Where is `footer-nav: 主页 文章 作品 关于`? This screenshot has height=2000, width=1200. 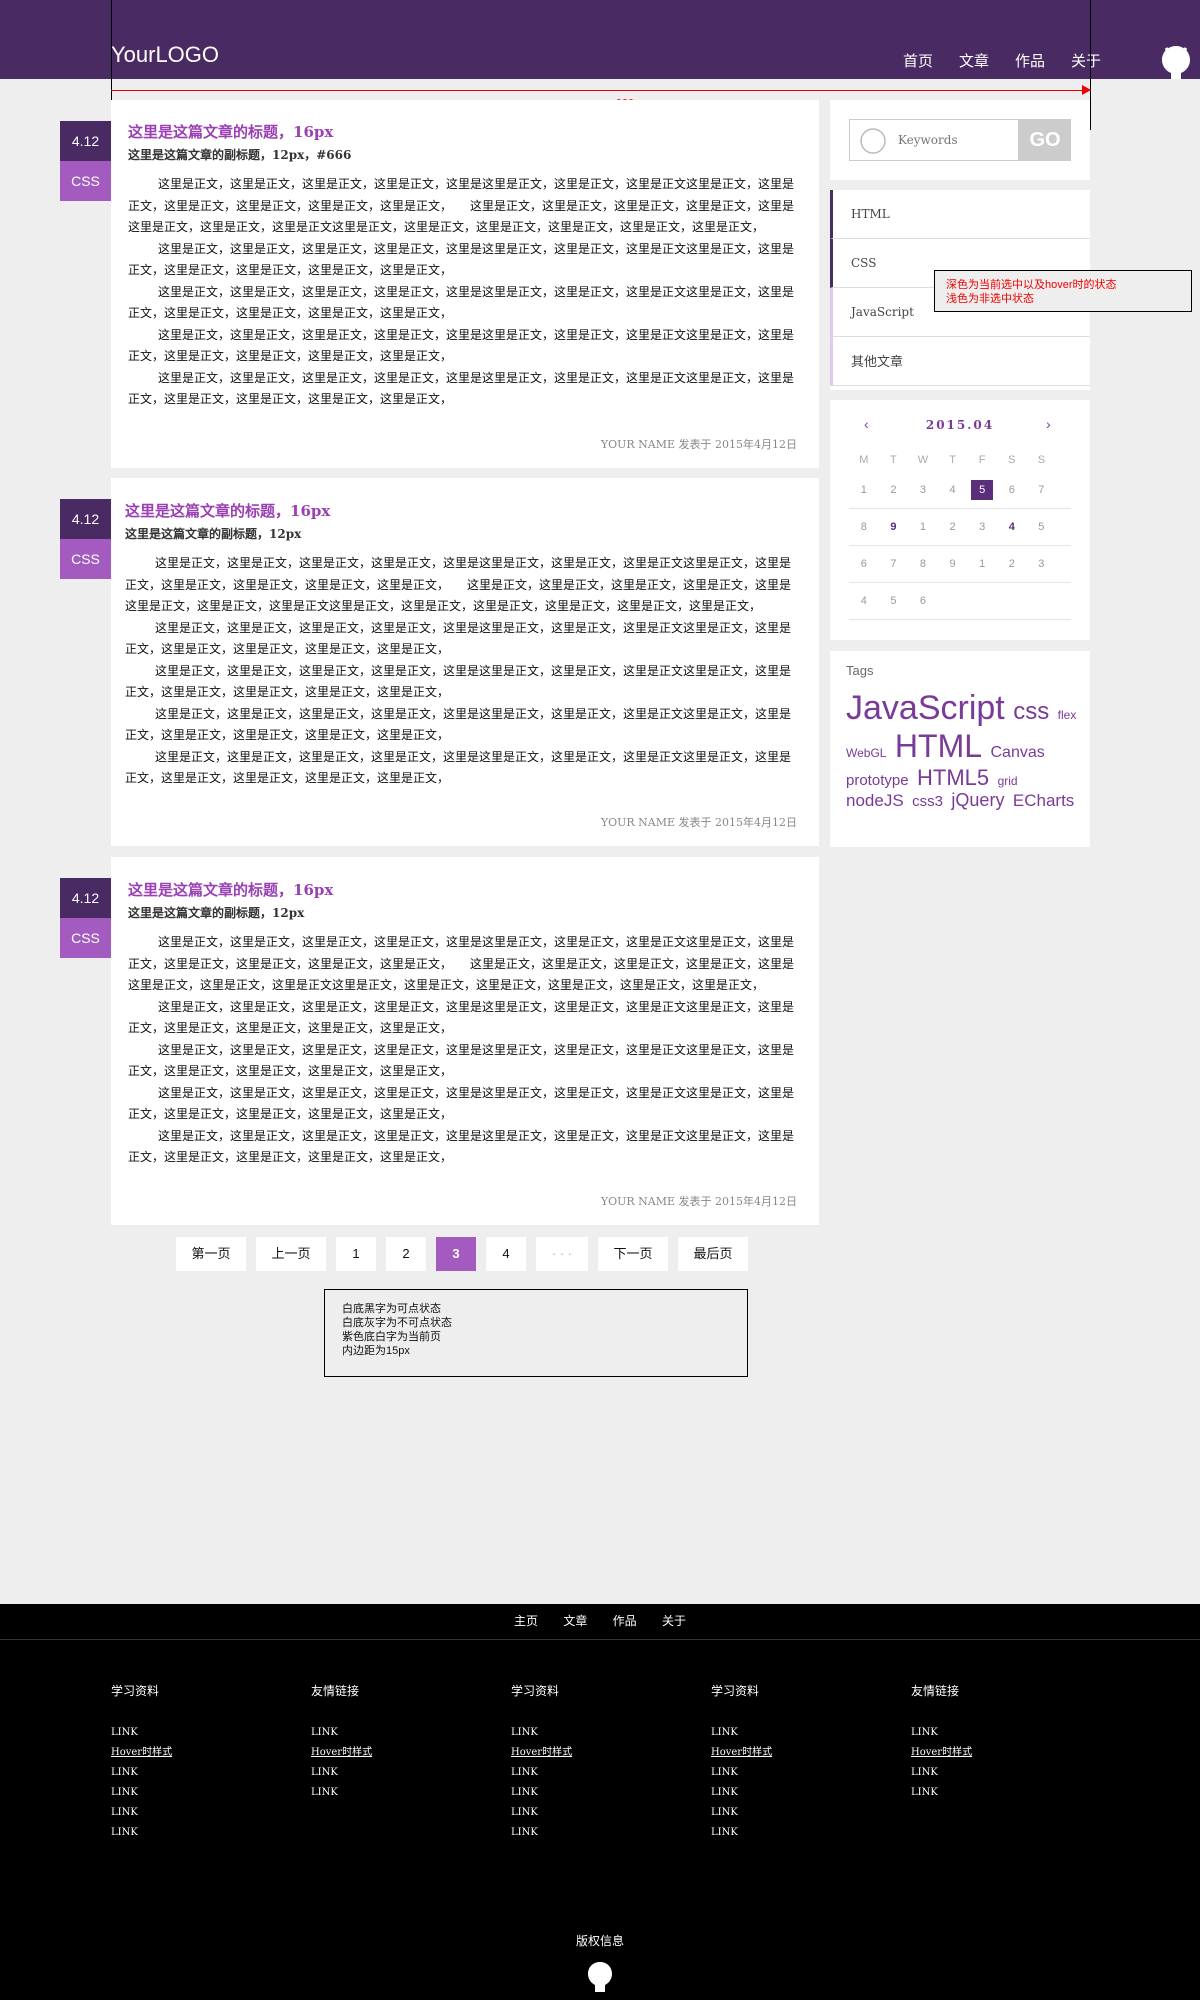
footer-nav: 主页 文章 作品 关于 is located at coordinates (600, 1622).